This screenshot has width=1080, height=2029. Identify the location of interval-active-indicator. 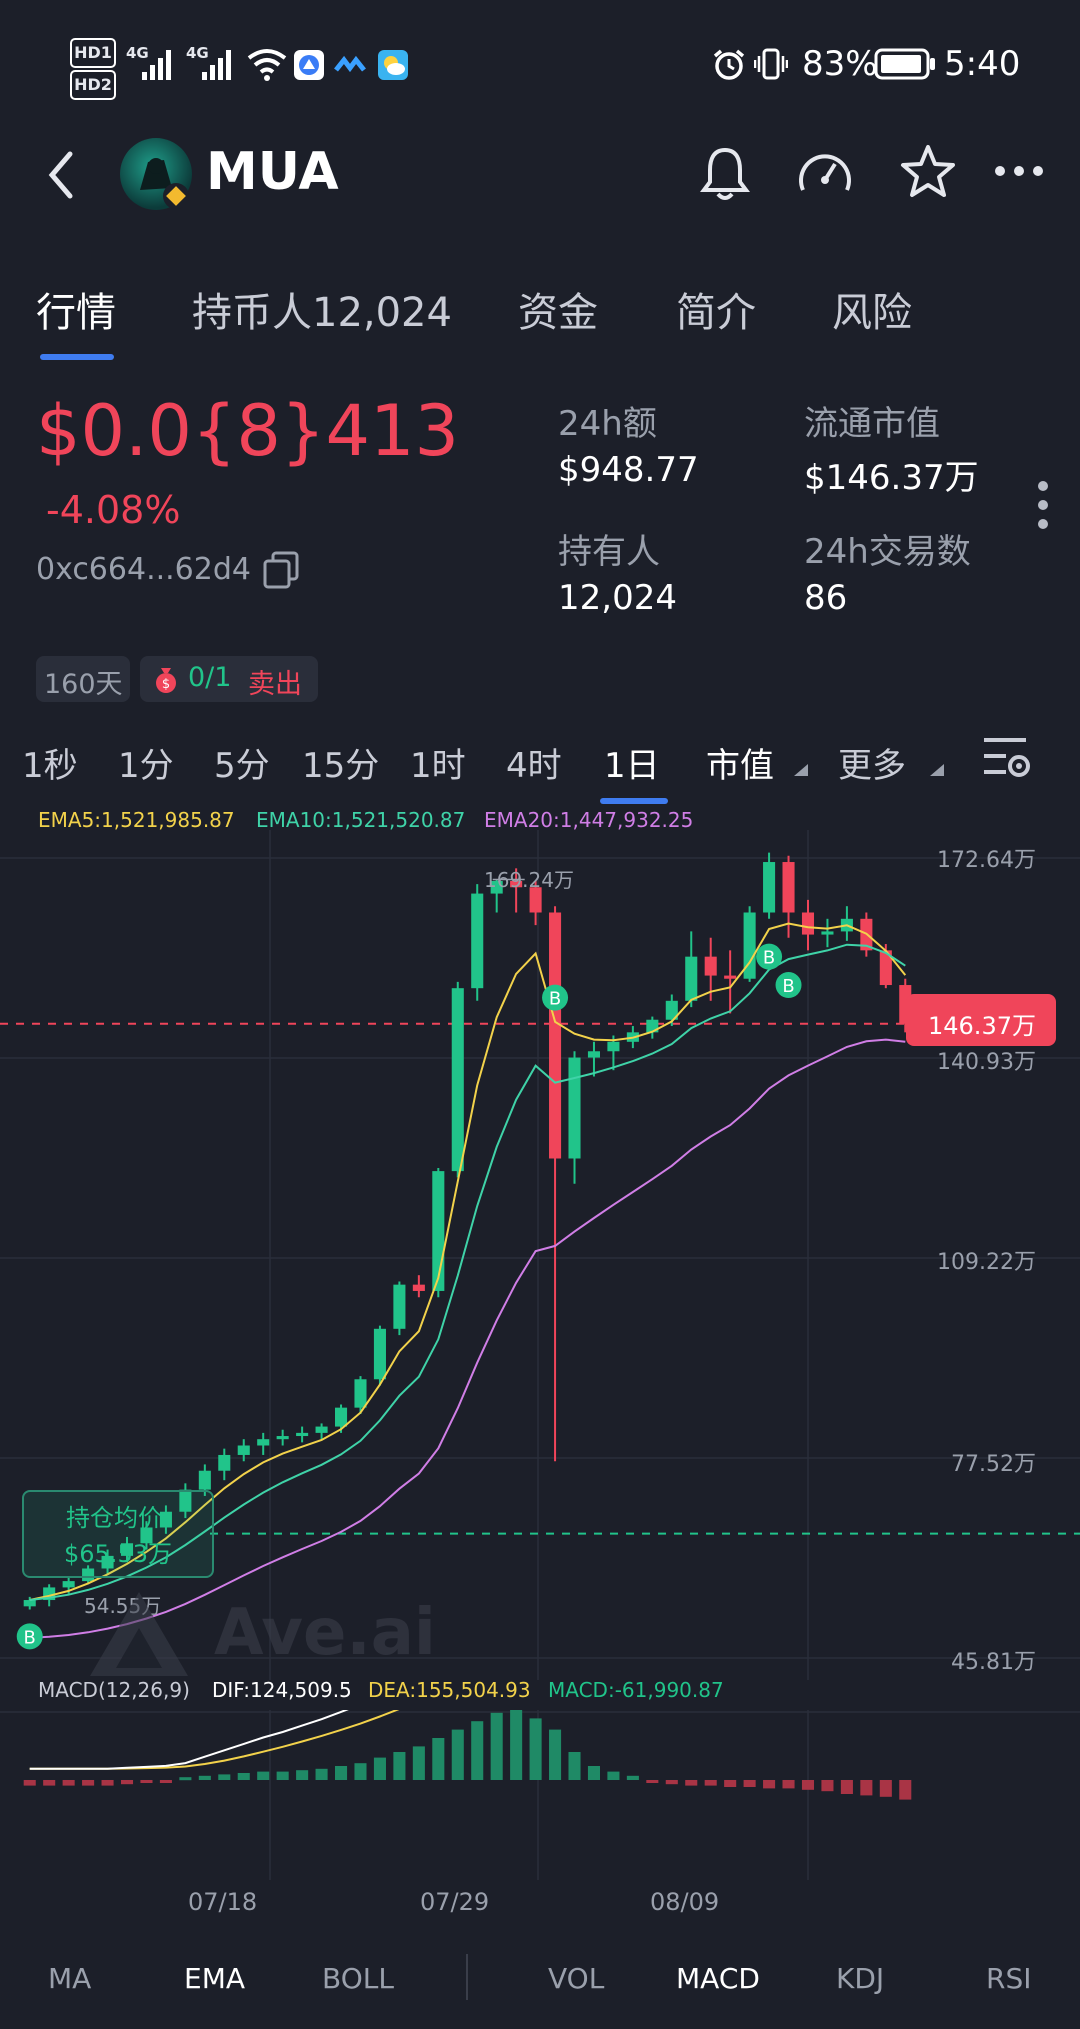
(634, 801).